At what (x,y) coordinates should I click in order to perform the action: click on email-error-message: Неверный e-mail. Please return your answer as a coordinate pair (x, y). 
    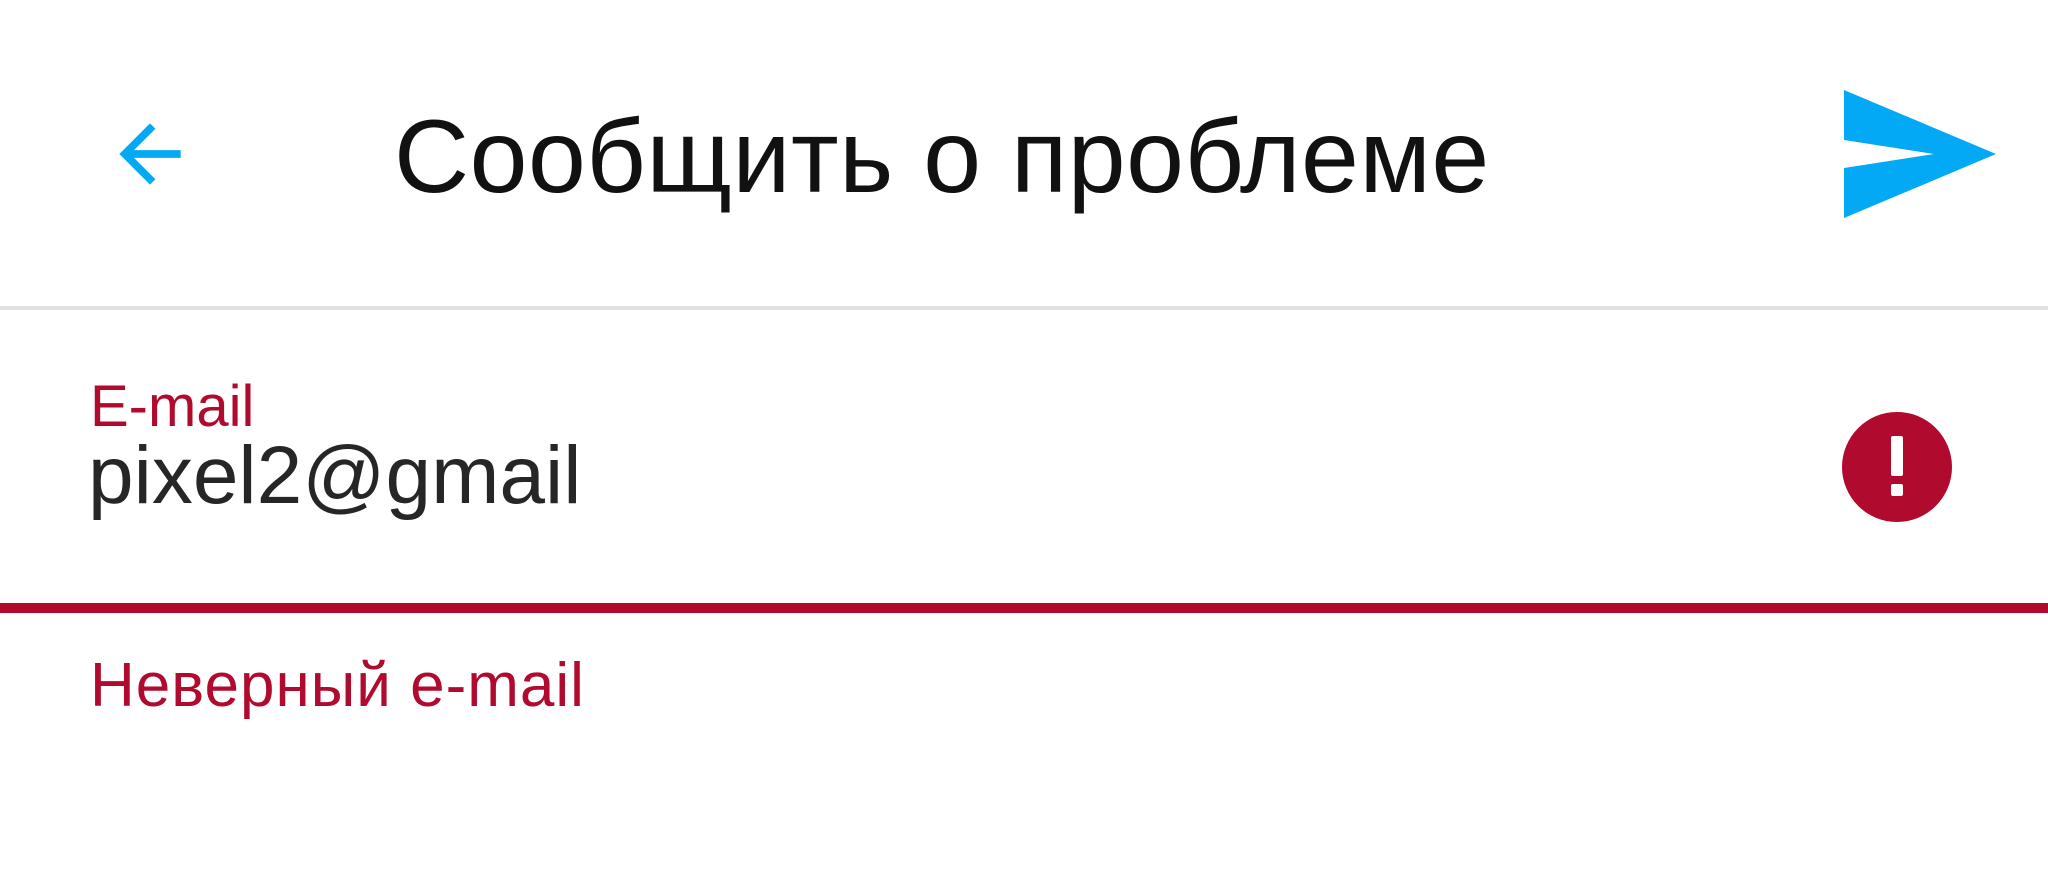
    Looking at the image, I should click on (337, 685).